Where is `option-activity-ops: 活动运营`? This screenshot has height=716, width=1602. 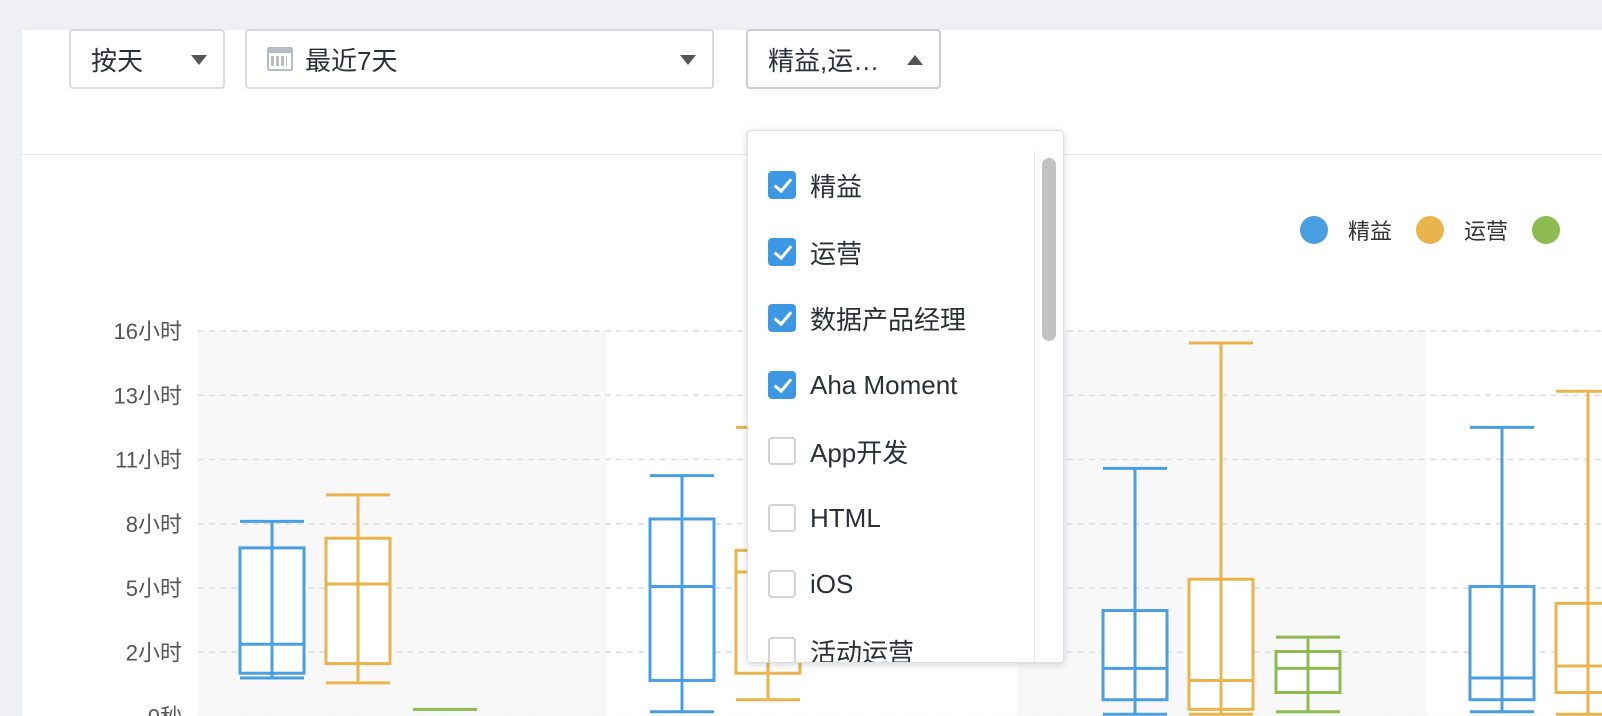 option-activity-ops: 活动运营 is located at coordinates (841, 648).